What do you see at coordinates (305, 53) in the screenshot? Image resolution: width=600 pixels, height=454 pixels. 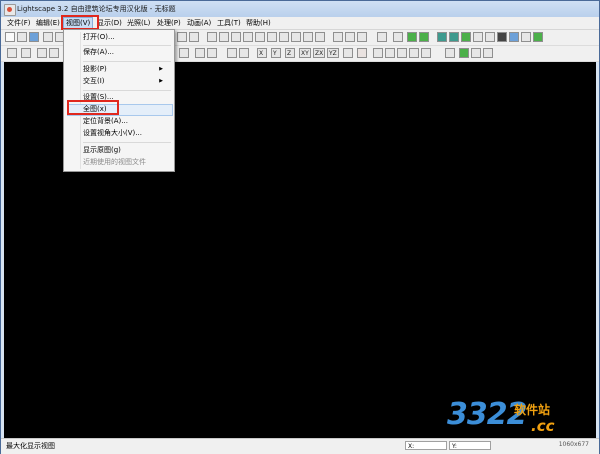 I see `axis-xy-button: XY` at bounding box center [305, 53].